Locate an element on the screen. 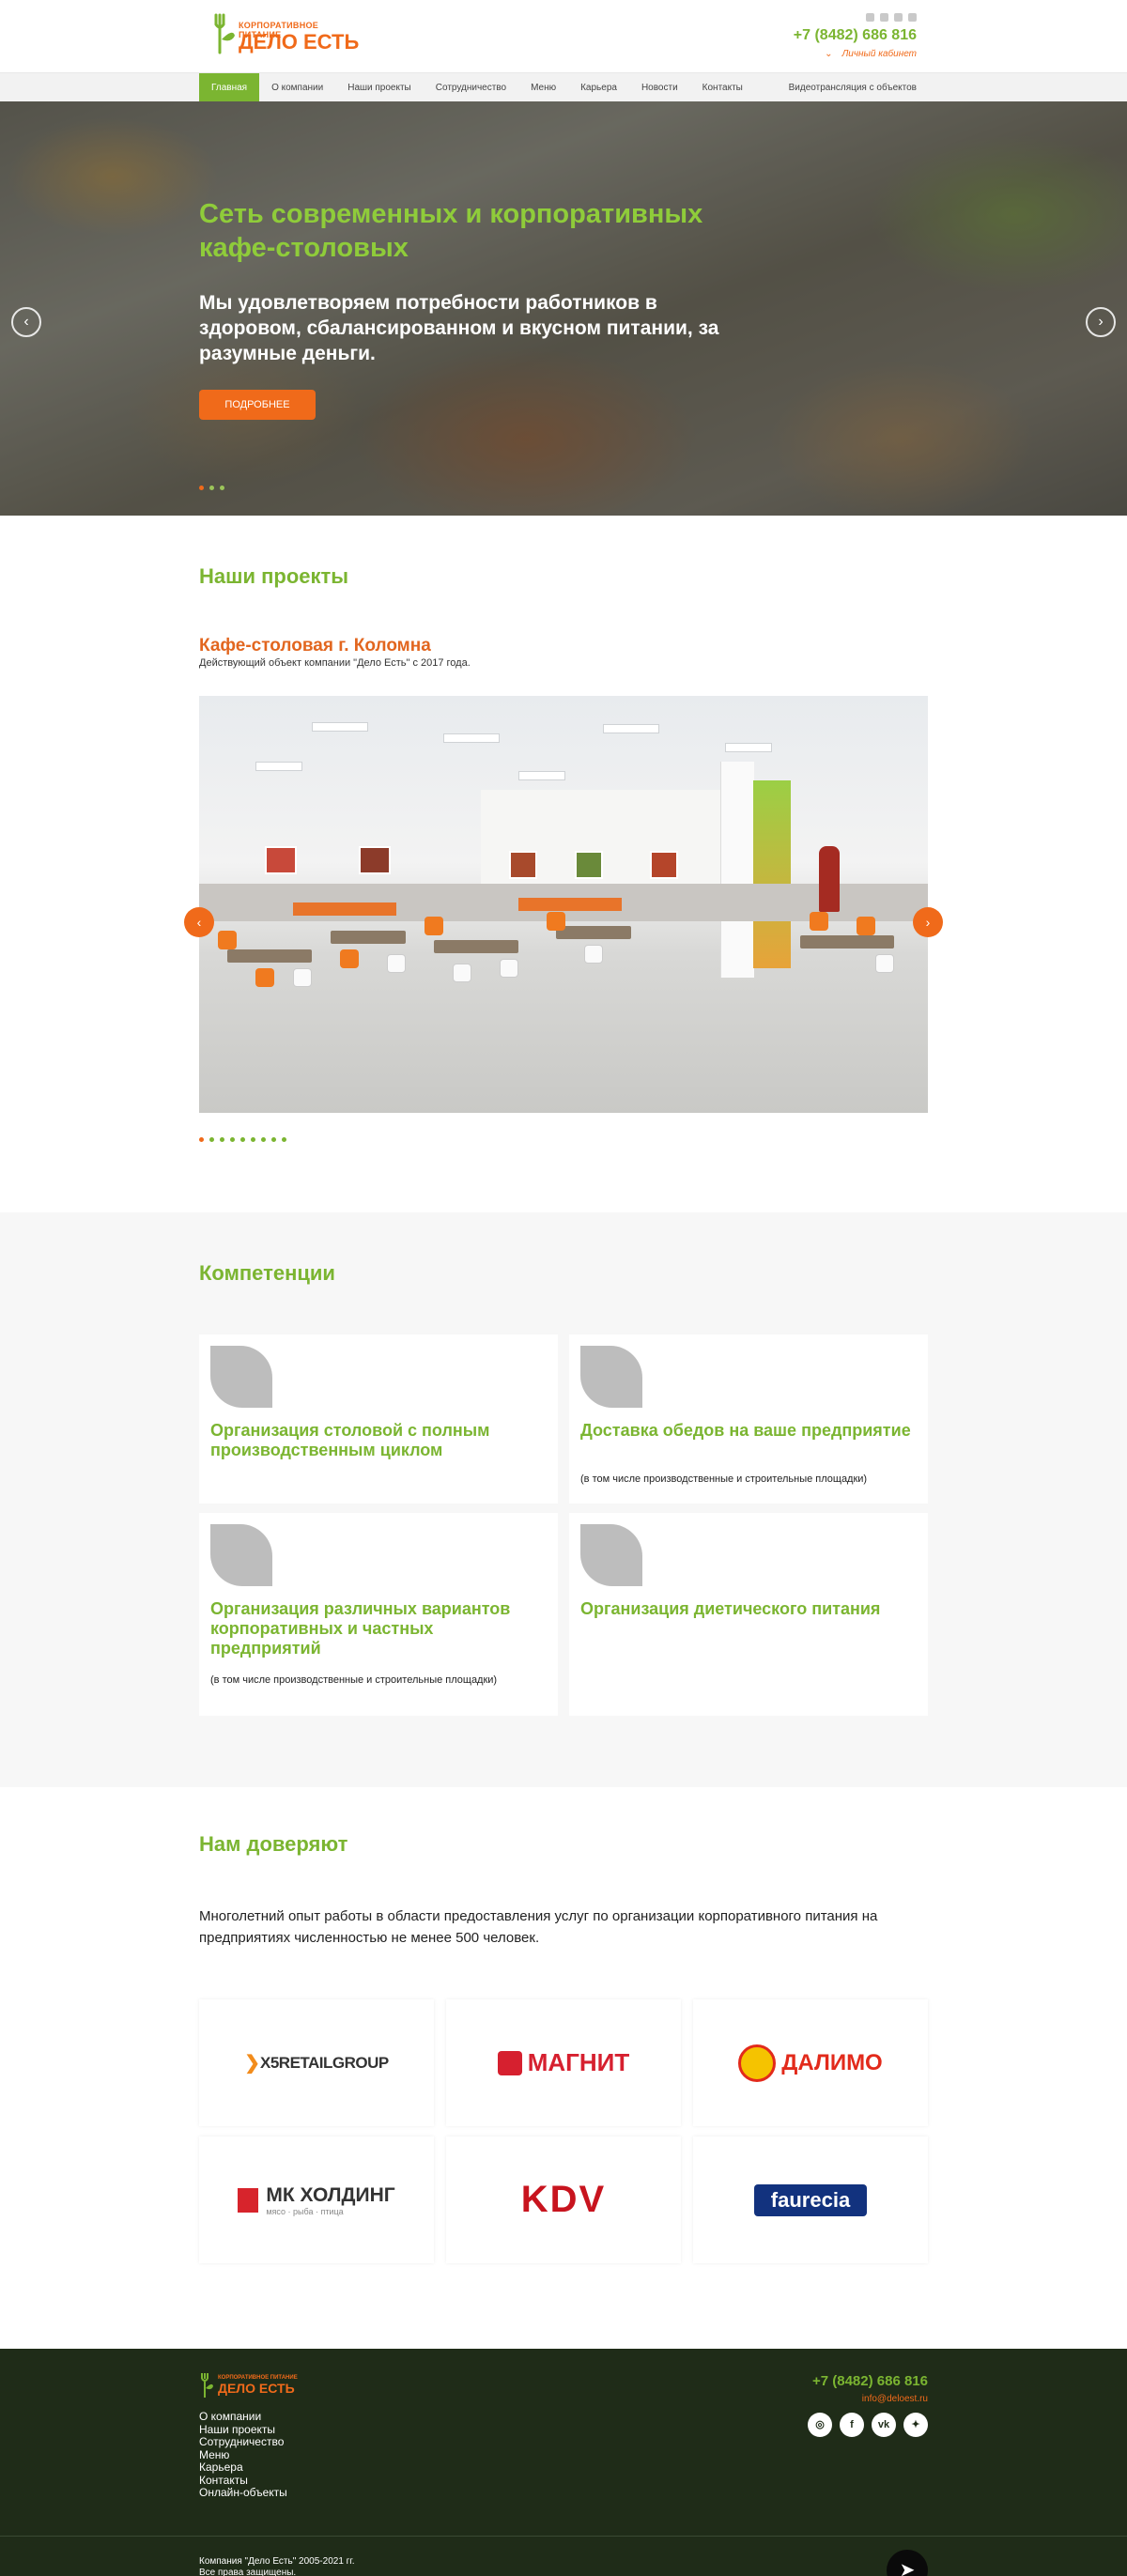  footer-logo: КОРПОРАТИВНОЕ ПИТАНИЕ ДЕЛО ЕСТЬ is located at coordinates (260, 2385).